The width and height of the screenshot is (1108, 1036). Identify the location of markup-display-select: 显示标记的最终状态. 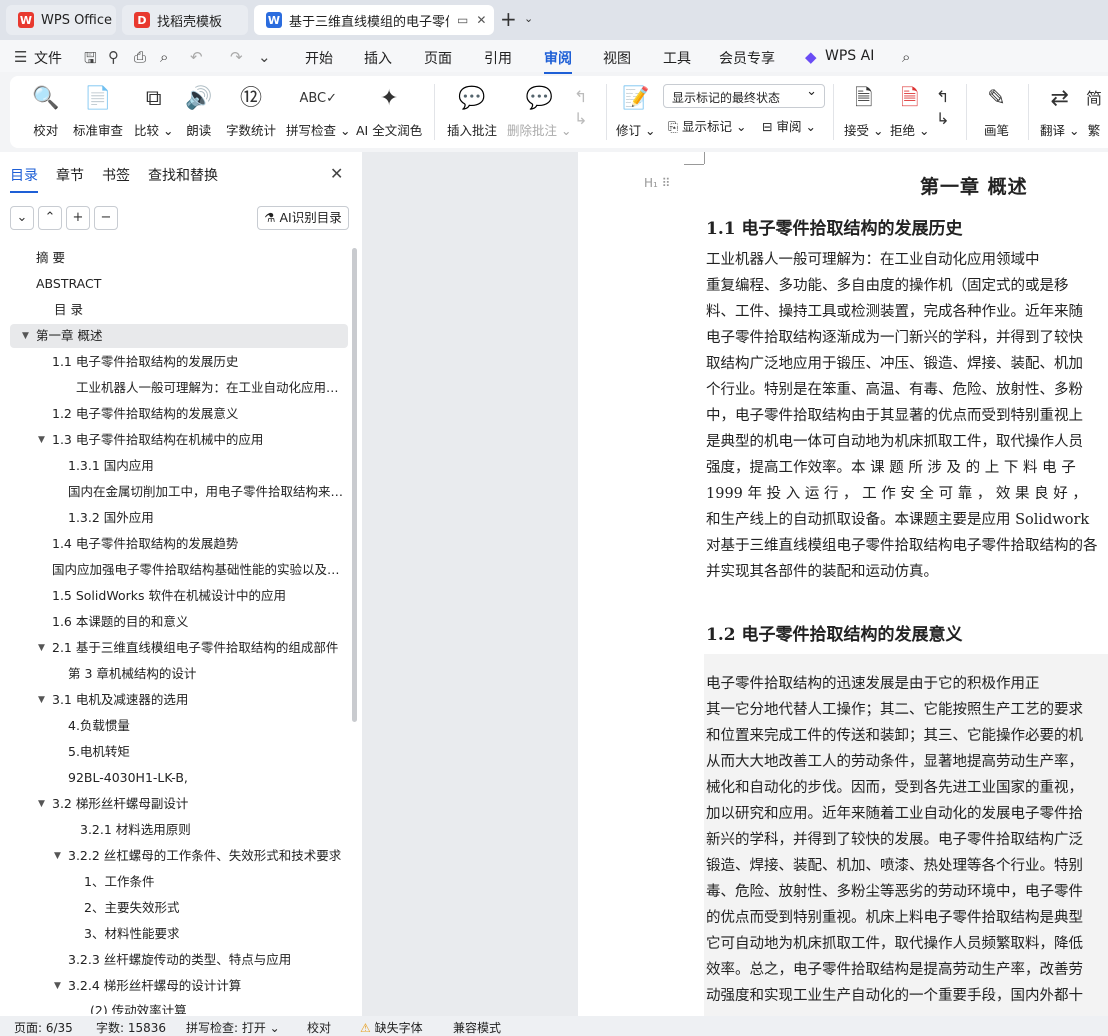
(744, 96).